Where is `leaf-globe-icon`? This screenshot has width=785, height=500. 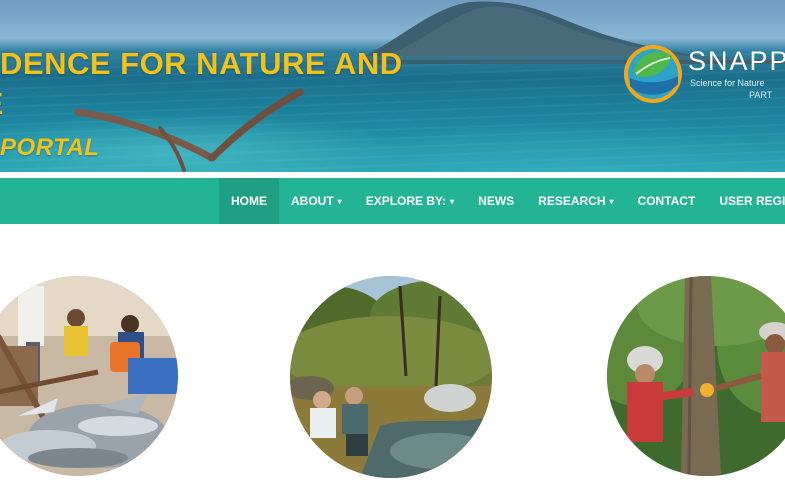 leaf-globe-icon is located at coordinates (653, 74).